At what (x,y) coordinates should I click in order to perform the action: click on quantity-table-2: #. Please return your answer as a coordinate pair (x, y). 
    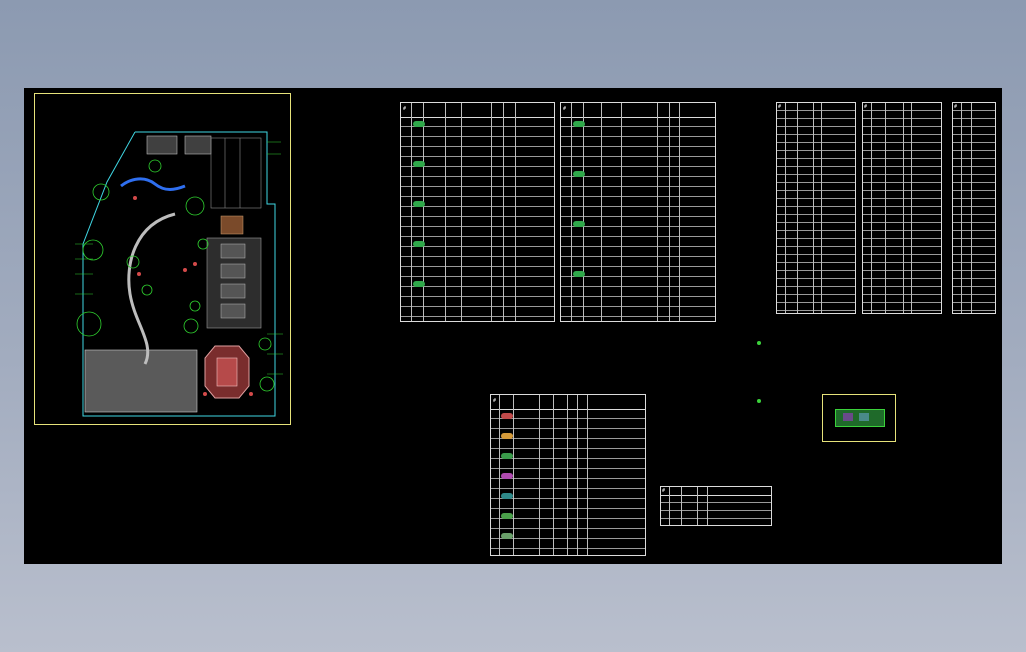
    Looking at the image, I should click on (902, 208).